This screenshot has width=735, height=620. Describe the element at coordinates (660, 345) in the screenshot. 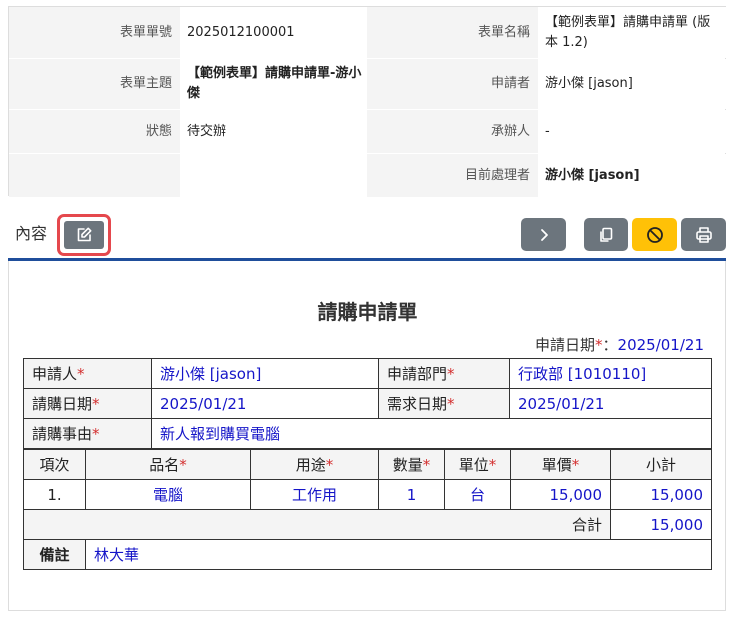

I see `apply-date-value: 2025/01/21` at that location.